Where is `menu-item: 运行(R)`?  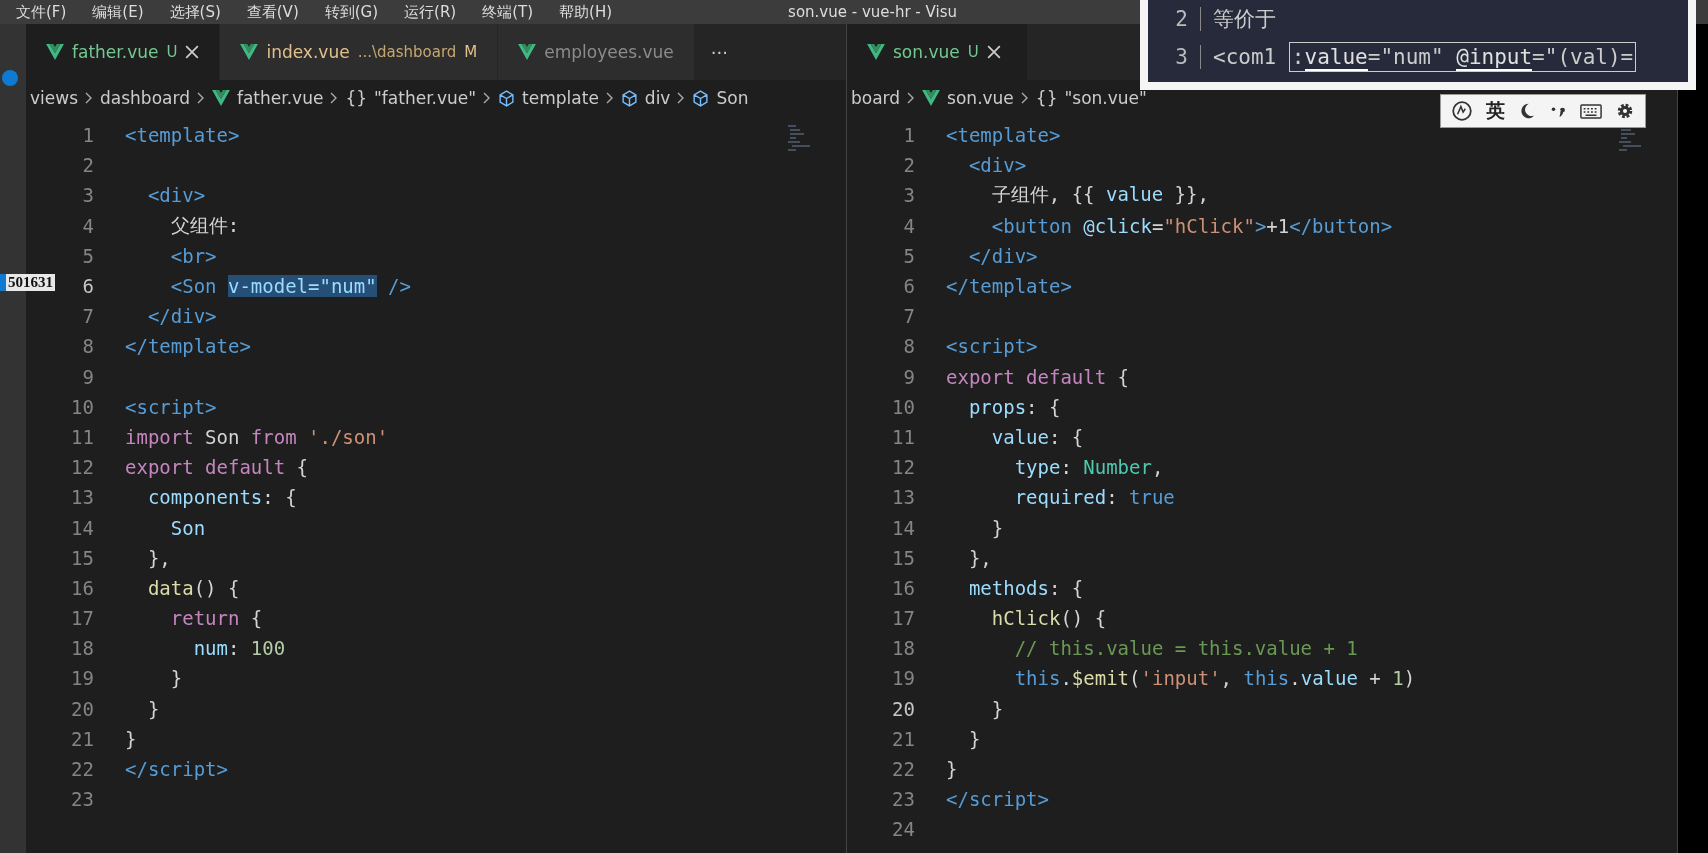
menu-item: 运行(R) is located at coordinates (430, 12).